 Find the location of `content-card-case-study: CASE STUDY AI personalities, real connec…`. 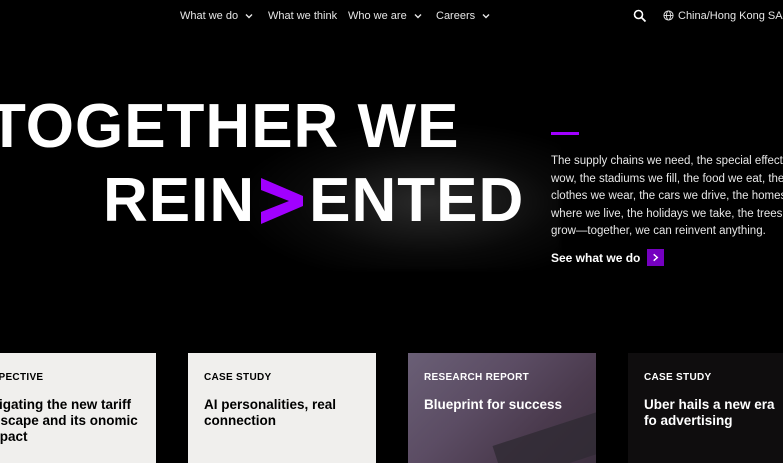

content-card-case-study: CASE STUDY AI personalities, real connec… is located at coordinates (282, 408).